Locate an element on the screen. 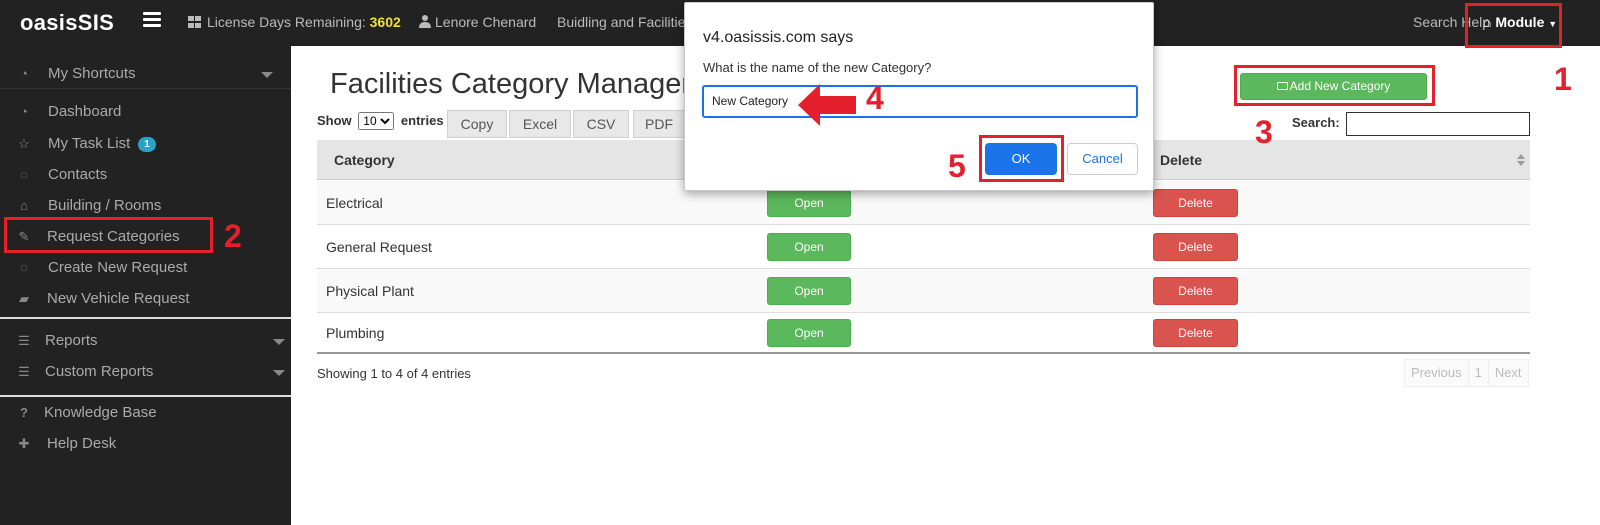 The width and height of the screenshot is (1600, 525). csv-button: CSV is located at coordinates (601, 124).